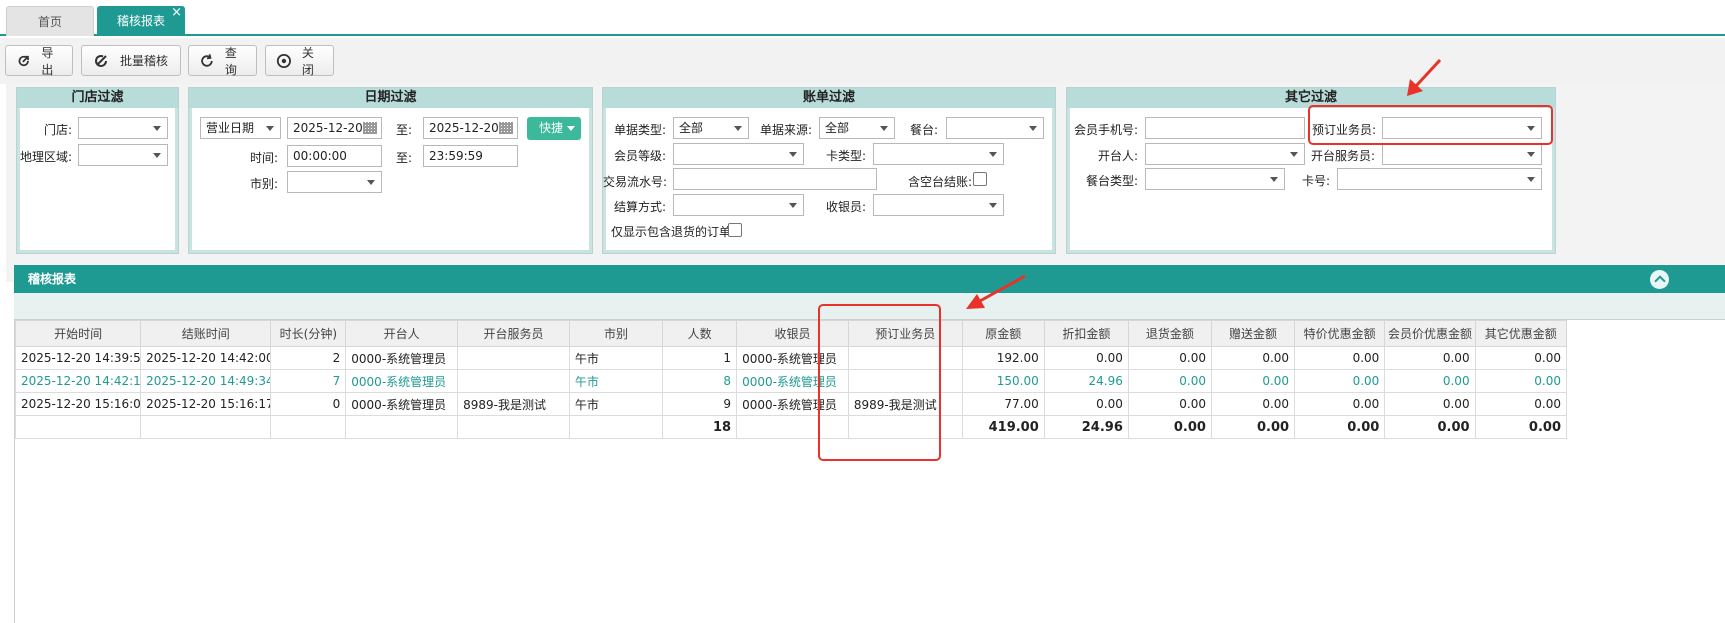 The image size is (1725, 623). I want to click on table-cell: 8, so click(700, 381).